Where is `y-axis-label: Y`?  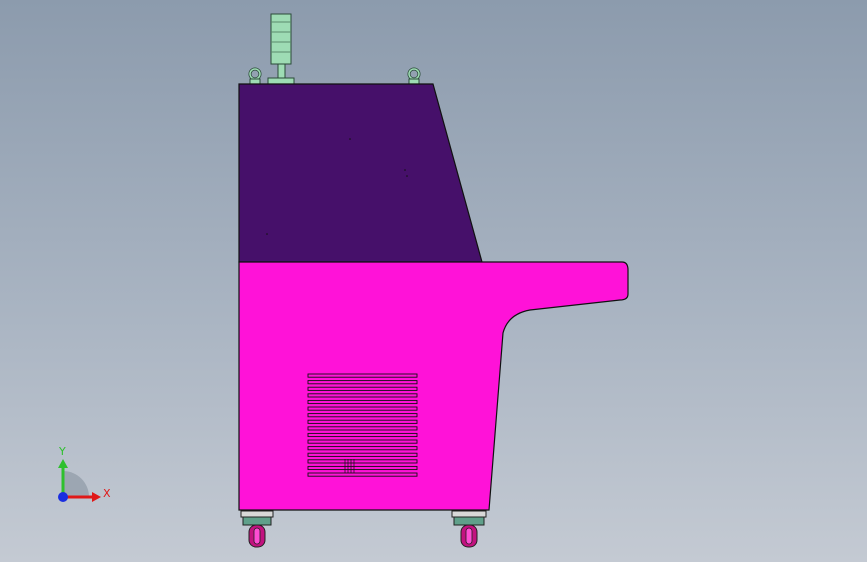 y-axis-label: Y is located at coordinates (62, 451).